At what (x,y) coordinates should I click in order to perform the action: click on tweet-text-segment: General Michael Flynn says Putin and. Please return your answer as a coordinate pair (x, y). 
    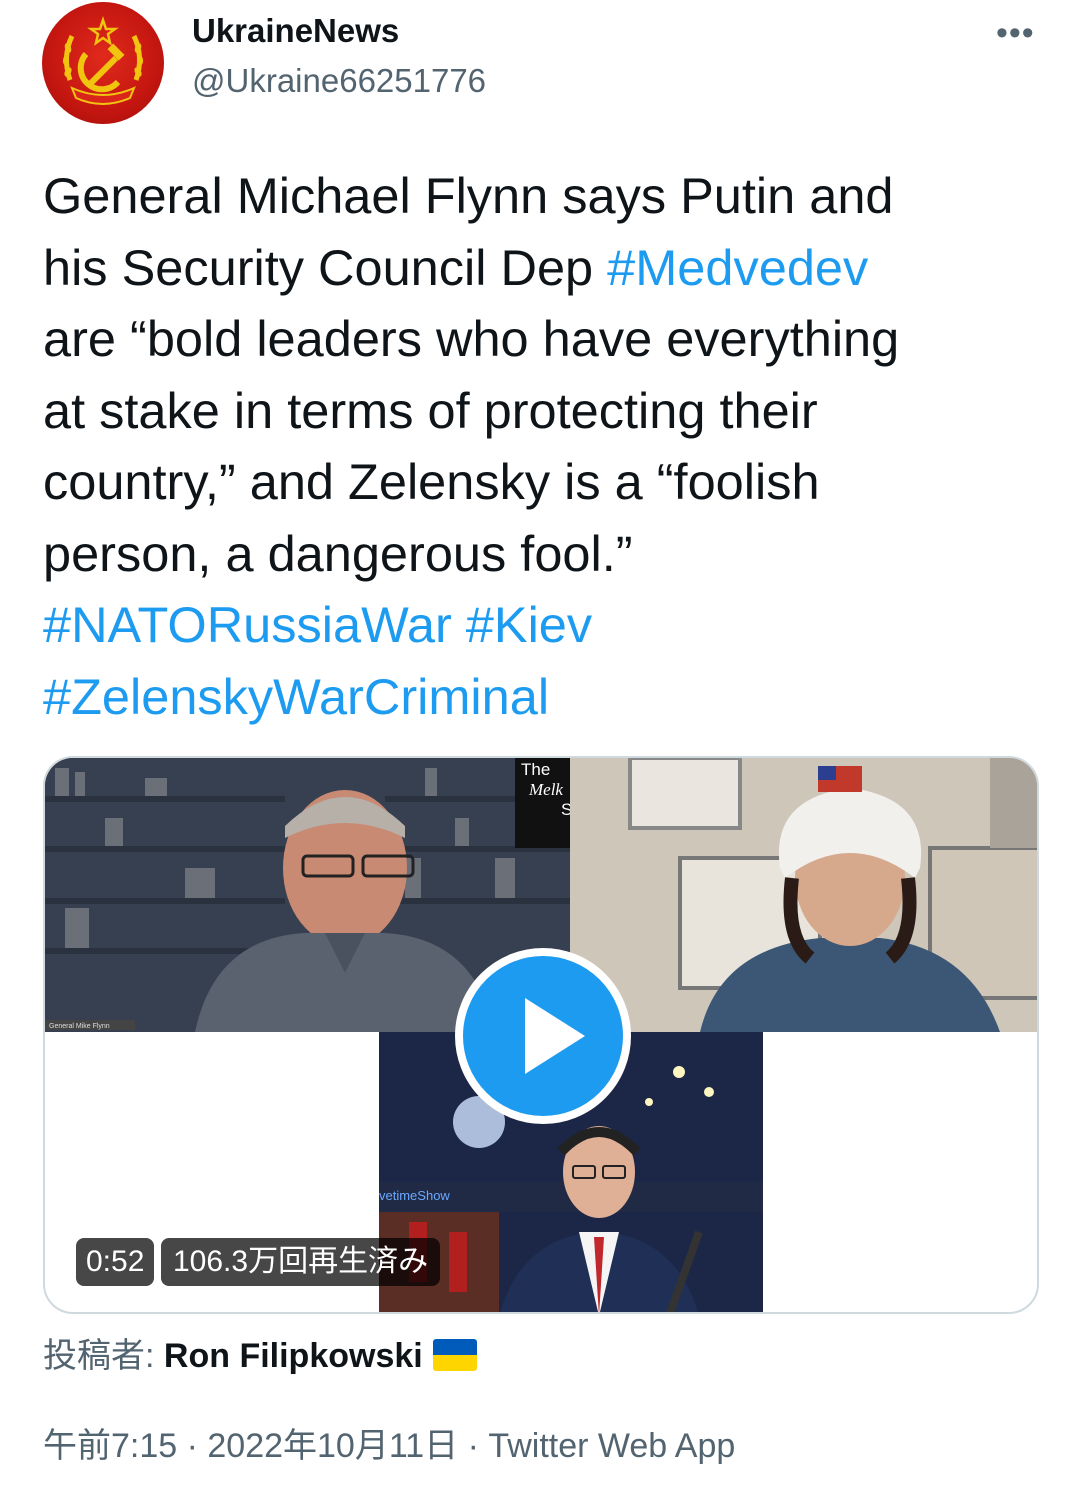
    Looking at the image, I should click on (468, 195).